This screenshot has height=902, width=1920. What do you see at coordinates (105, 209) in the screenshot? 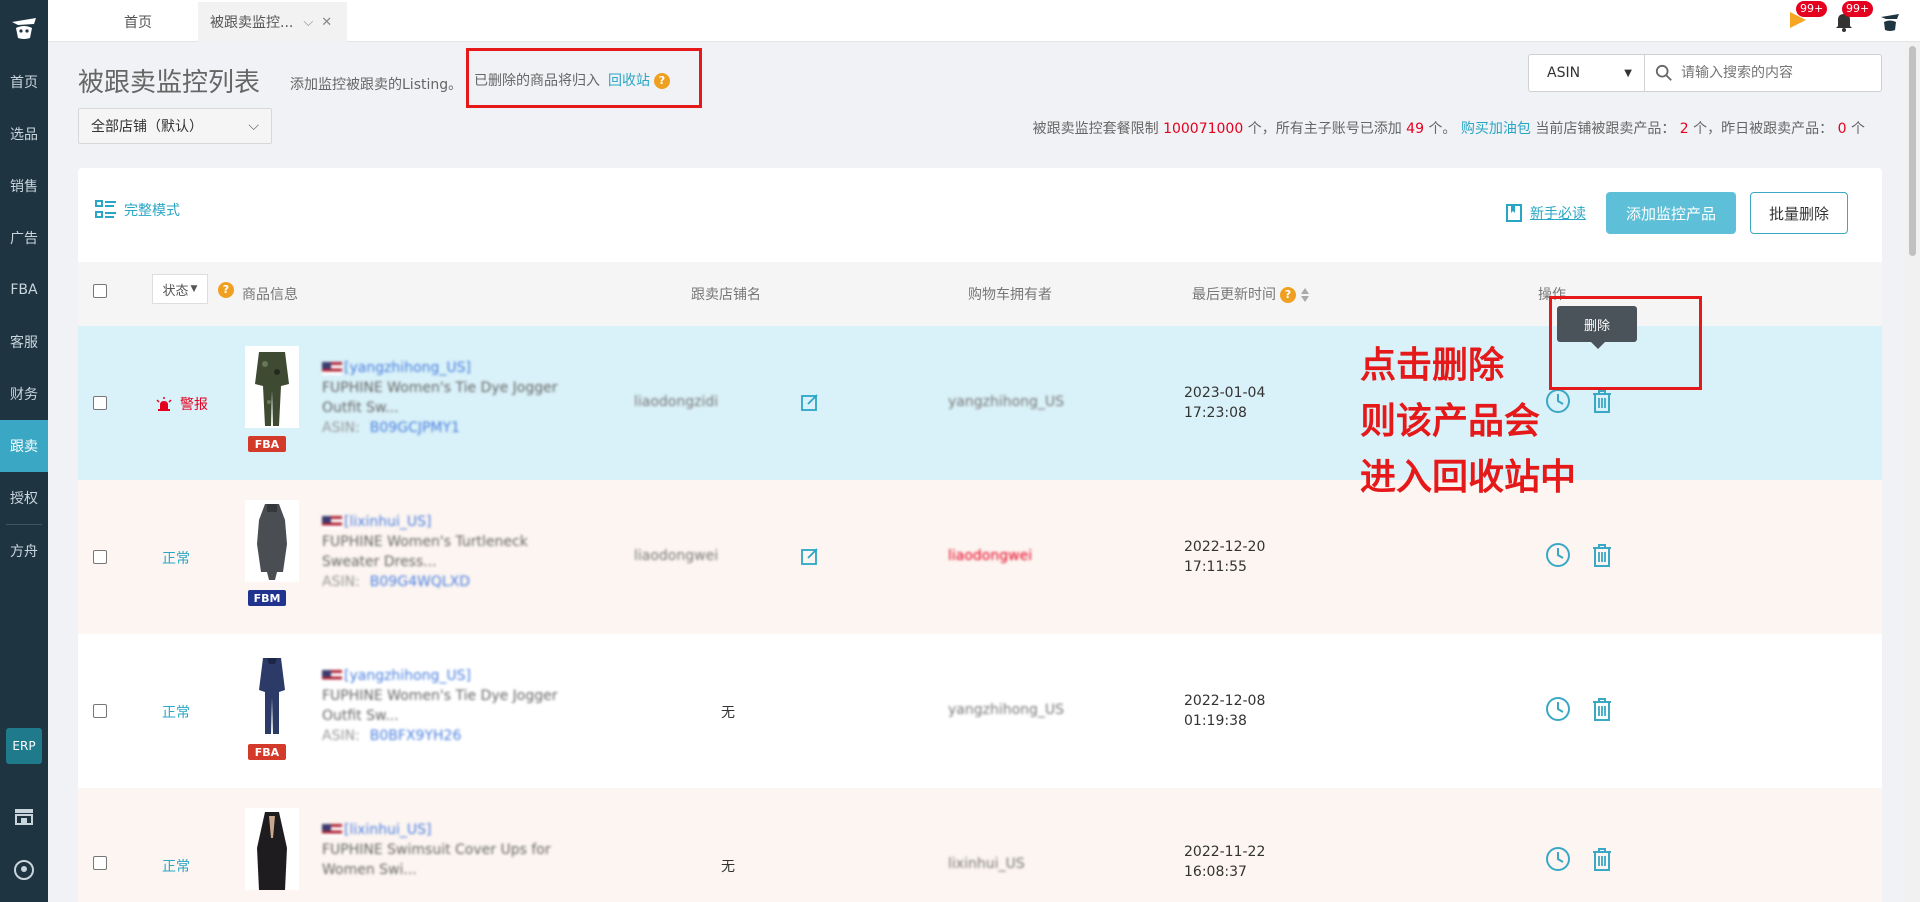
I see `list-mode-icon` at bounding box center [105, 209].